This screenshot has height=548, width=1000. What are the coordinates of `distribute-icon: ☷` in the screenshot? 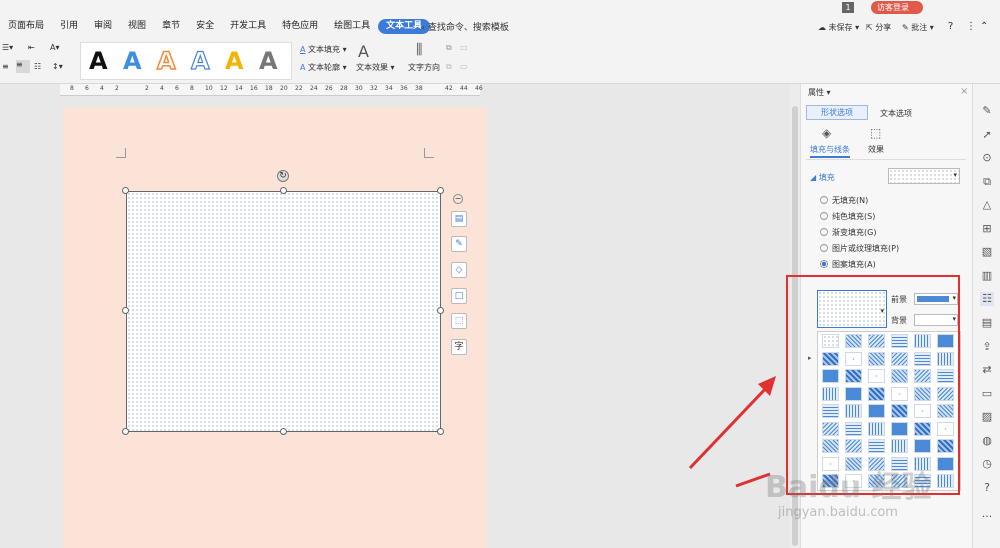 It's located at (37, 66).